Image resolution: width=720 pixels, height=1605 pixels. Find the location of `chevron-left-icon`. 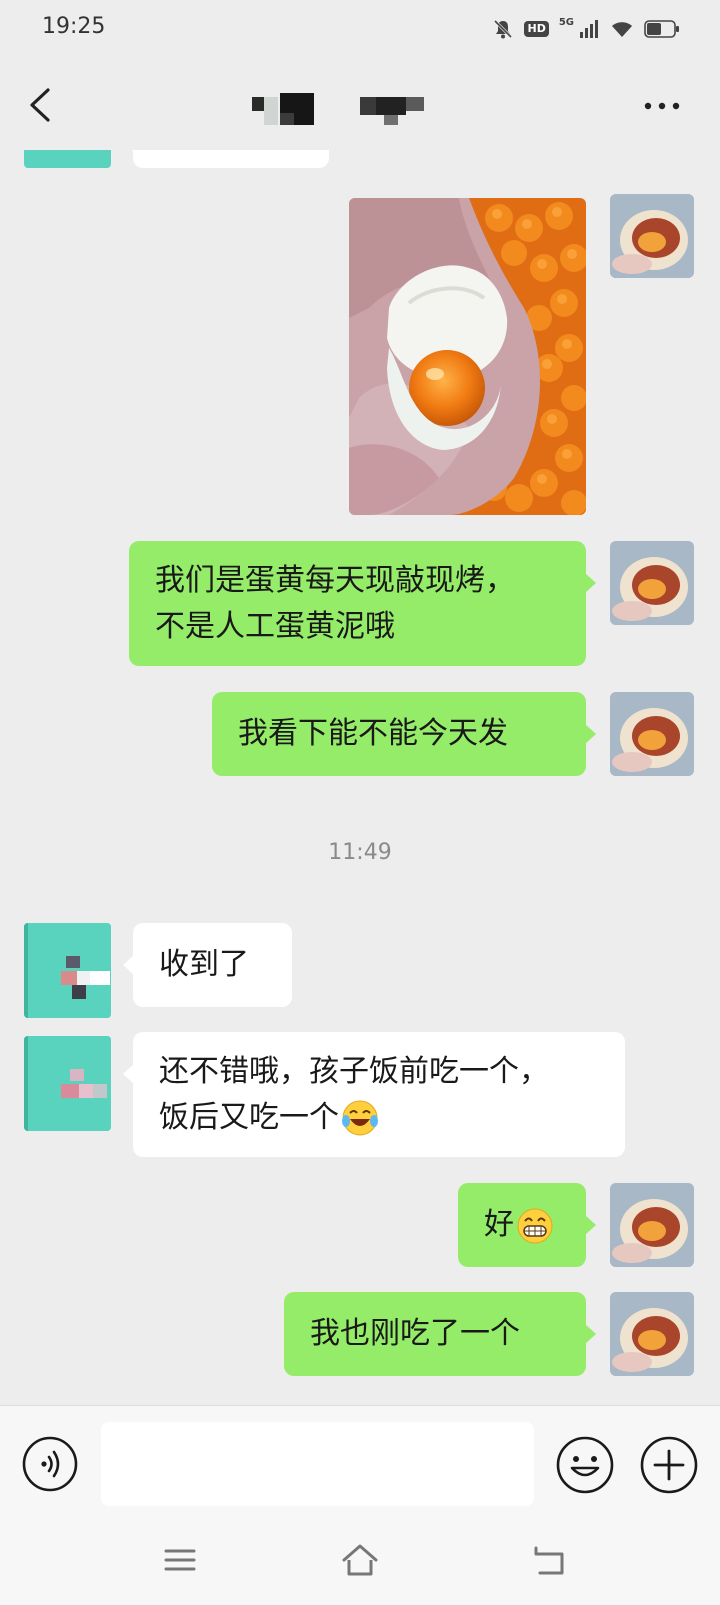

chevron-left-icon is located at coordinates (40, 105).